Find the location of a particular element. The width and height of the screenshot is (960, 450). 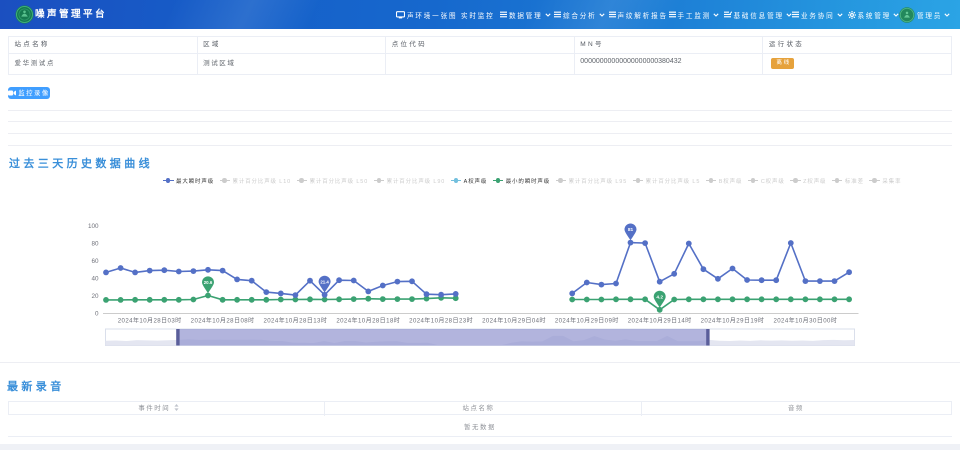

svg-text: 2024年10月28日18时 is located at coordinates (368, 321).